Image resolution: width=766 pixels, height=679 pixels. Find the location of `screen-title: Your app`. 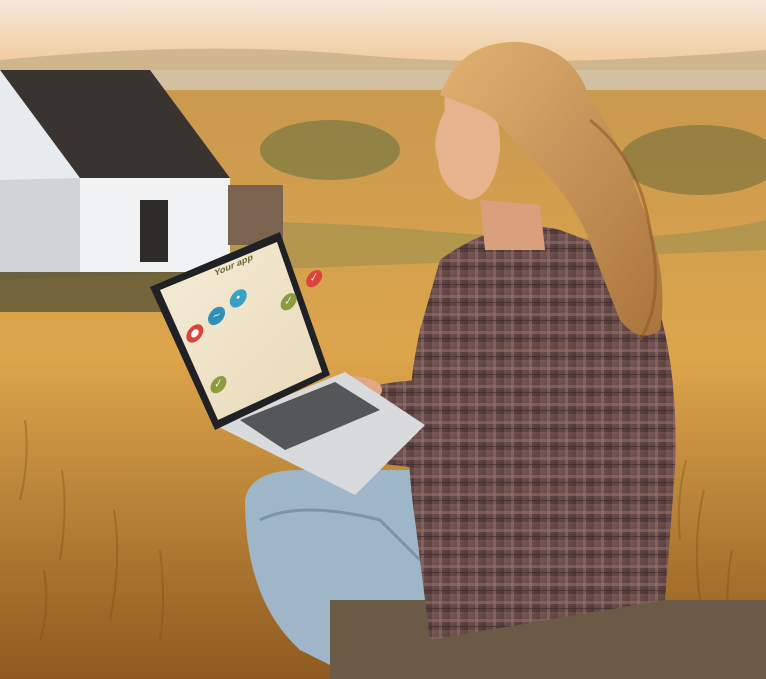

screen-title: Your app is located at coordinates (234, 265).